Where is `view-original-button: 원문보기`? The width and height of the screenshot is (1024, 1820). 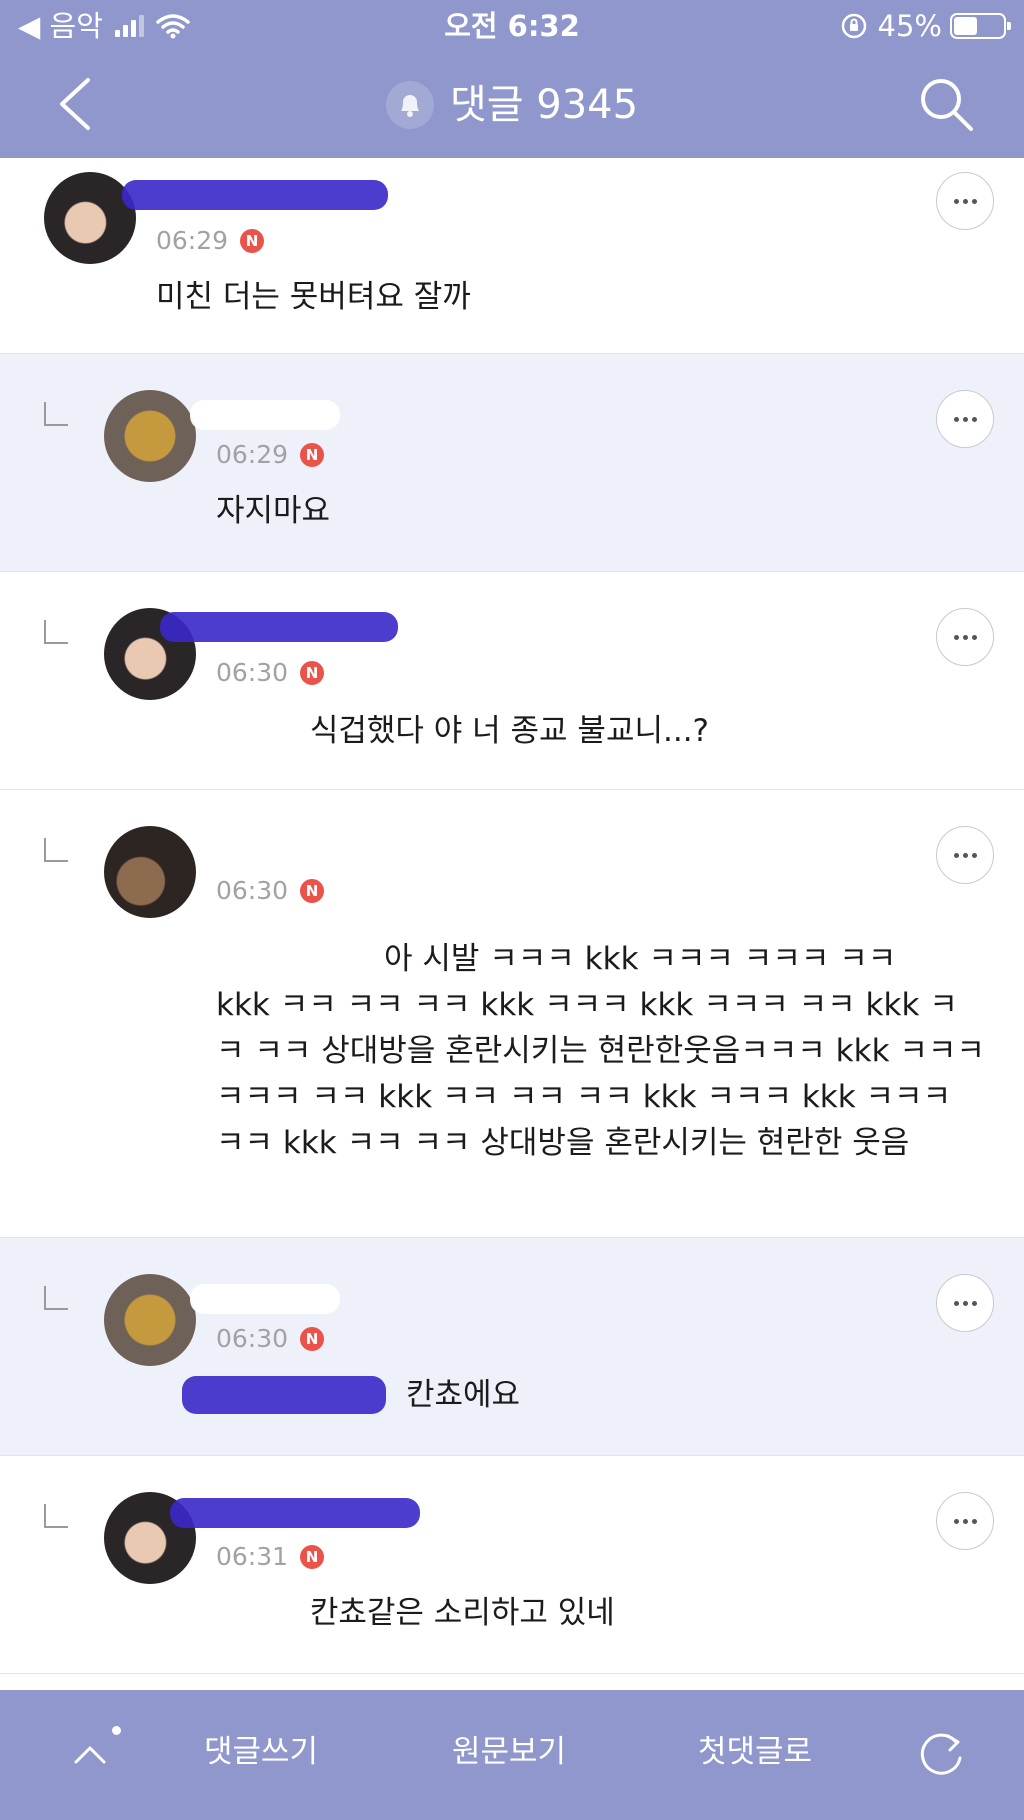
view-original-button: 원문보기 is located at coordinates (509, 1752).